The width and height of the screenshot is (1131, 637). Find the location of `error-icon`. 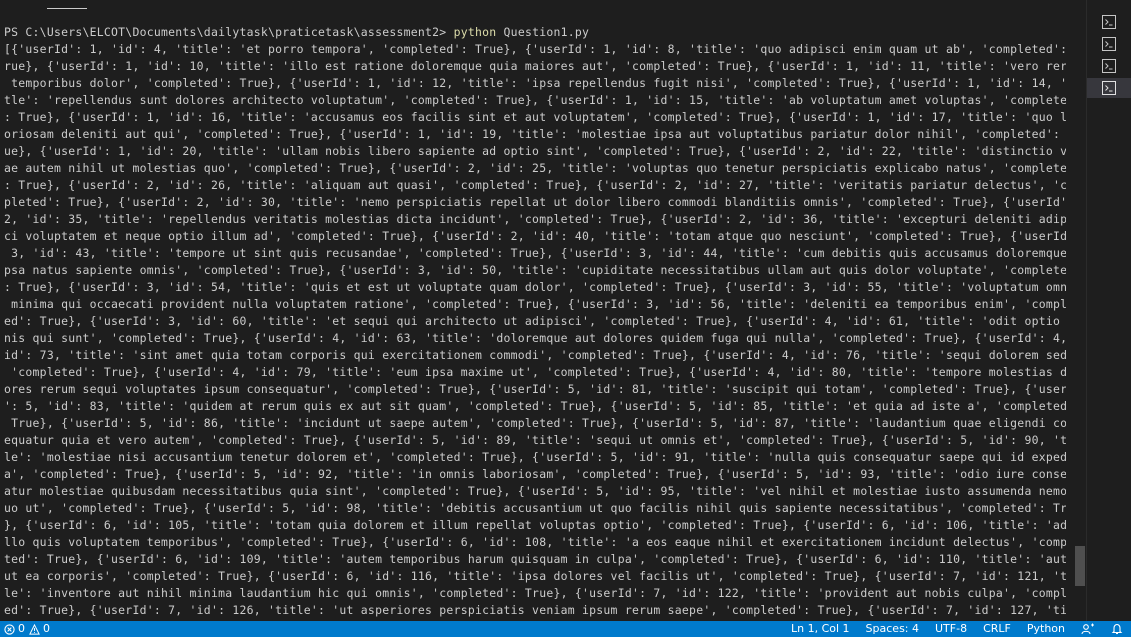

error-icon is located at coordinates (9, 629).